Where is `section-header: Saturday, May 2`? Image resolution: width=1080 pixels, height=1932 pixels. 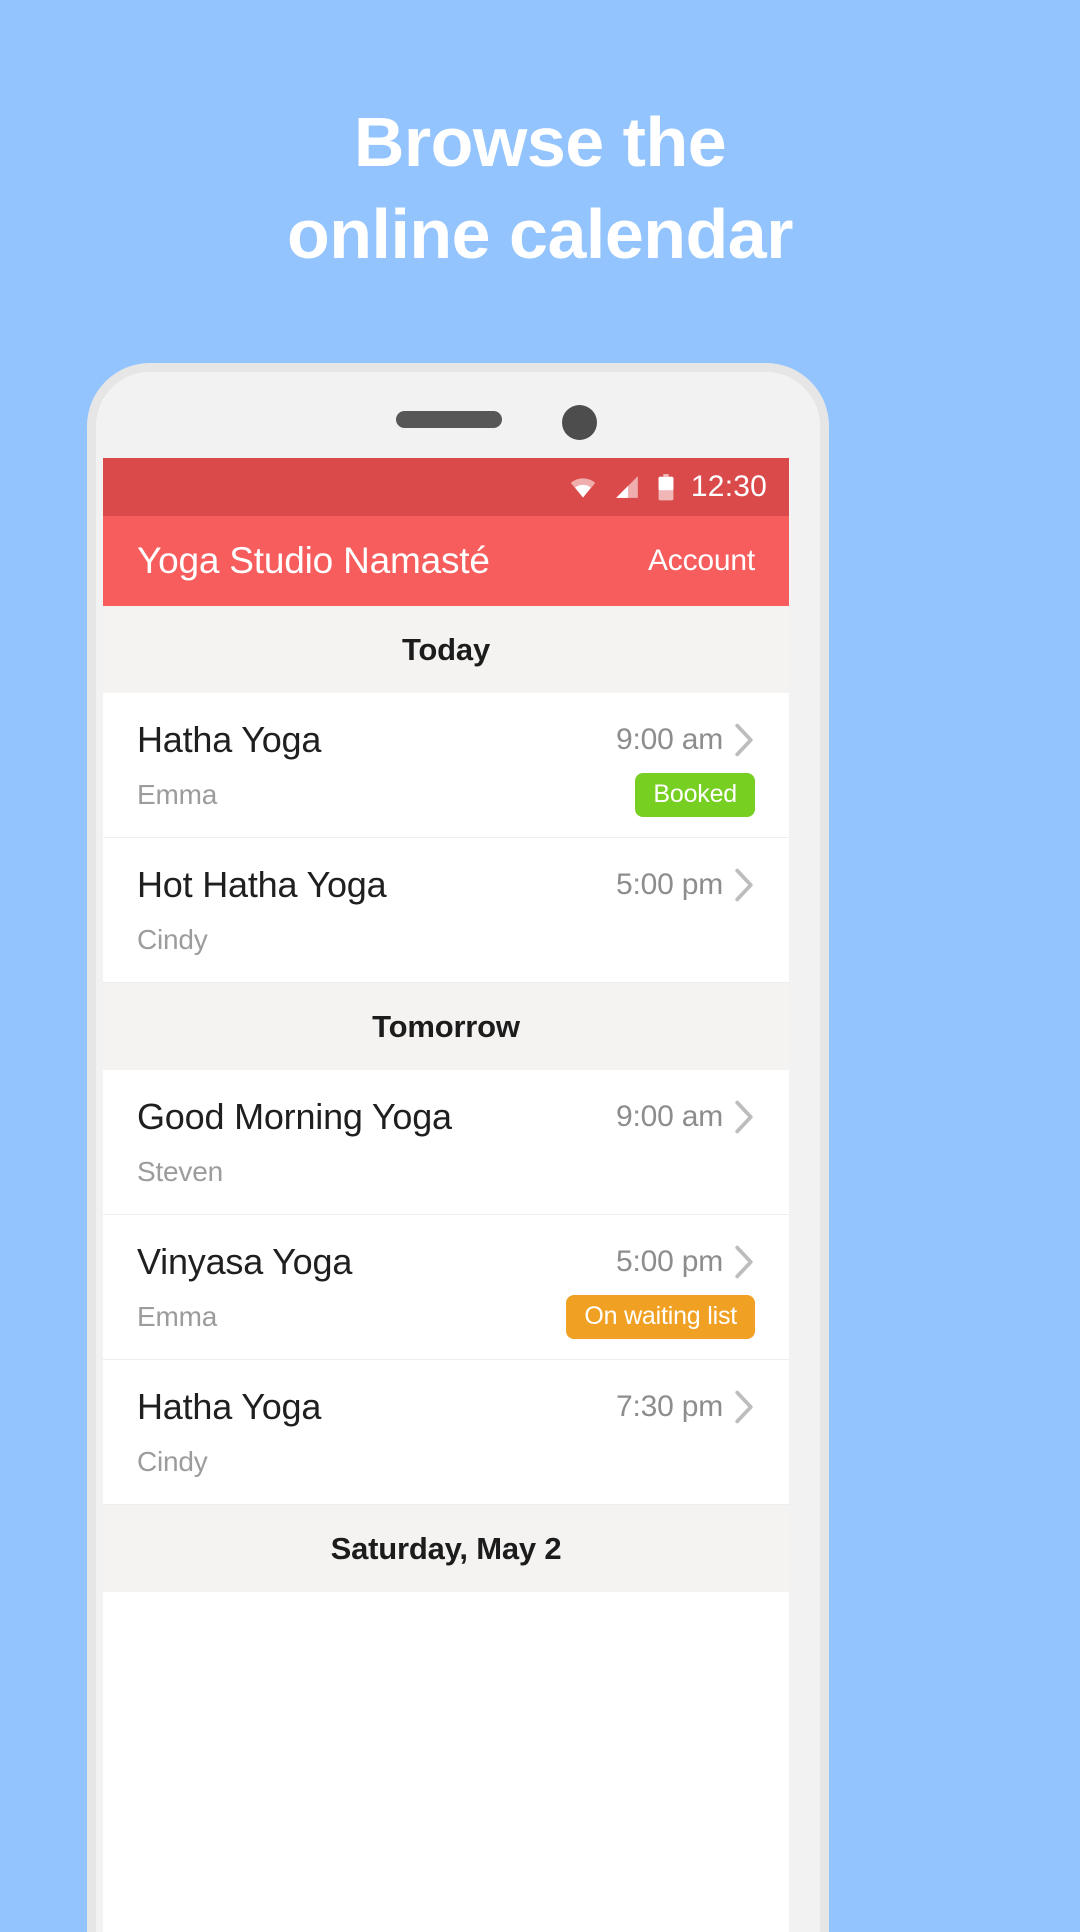 section-header: Saturday, May 2 is located at coordinates (446, 1548).